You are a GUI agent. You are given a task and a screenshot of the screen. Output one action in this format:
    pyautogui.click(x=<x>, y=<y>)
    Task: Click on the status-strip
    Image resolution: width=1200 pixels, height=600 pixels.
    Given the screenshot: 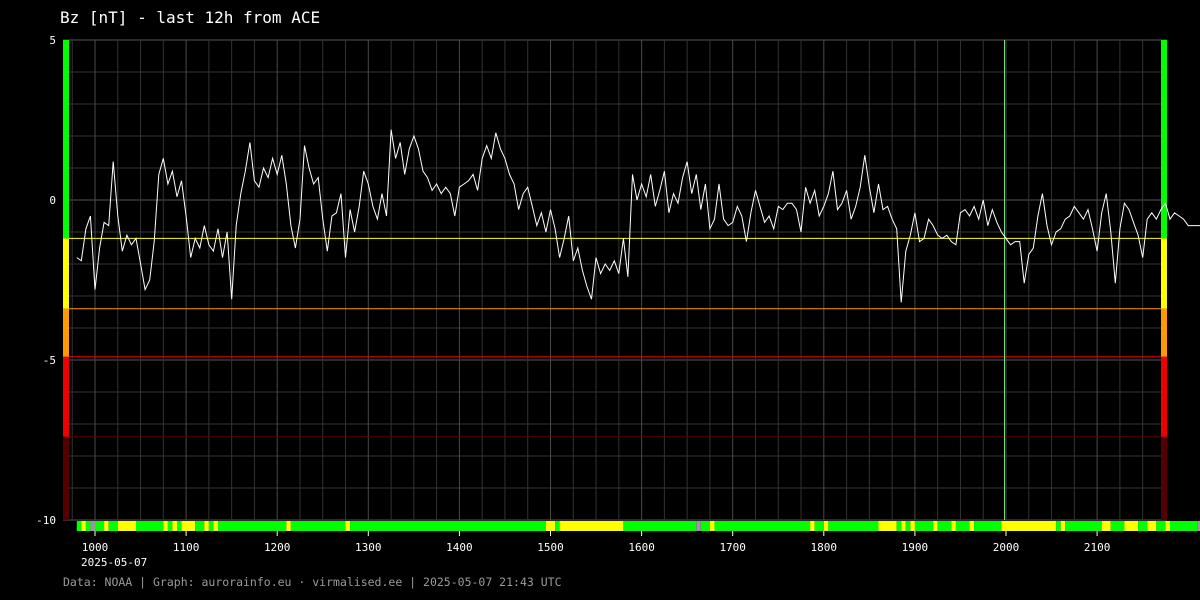 What is the action you would take?
    pyautogui.click(x=638, y=526)
    